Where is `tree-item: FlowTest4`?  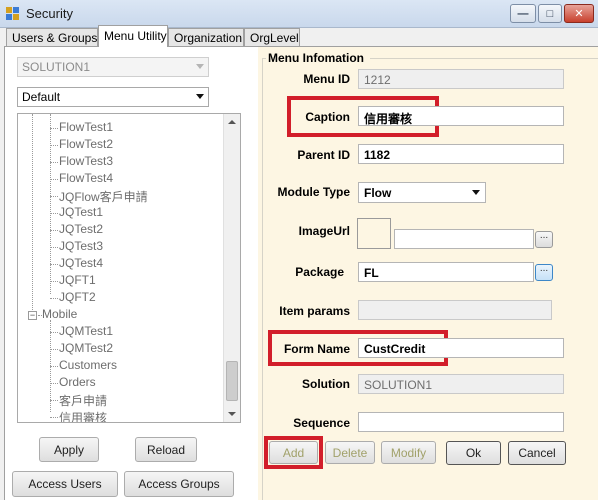 tree-item: FlowTest4 is located at coordinates (86, 179).